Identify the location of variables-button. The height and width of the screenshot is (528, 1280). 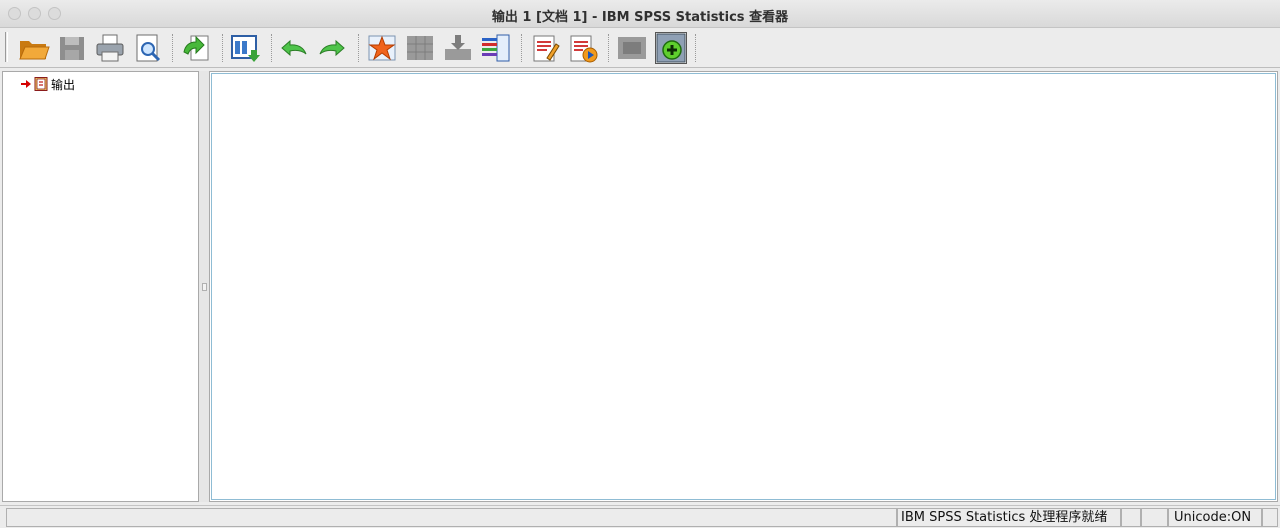
(496, 48).